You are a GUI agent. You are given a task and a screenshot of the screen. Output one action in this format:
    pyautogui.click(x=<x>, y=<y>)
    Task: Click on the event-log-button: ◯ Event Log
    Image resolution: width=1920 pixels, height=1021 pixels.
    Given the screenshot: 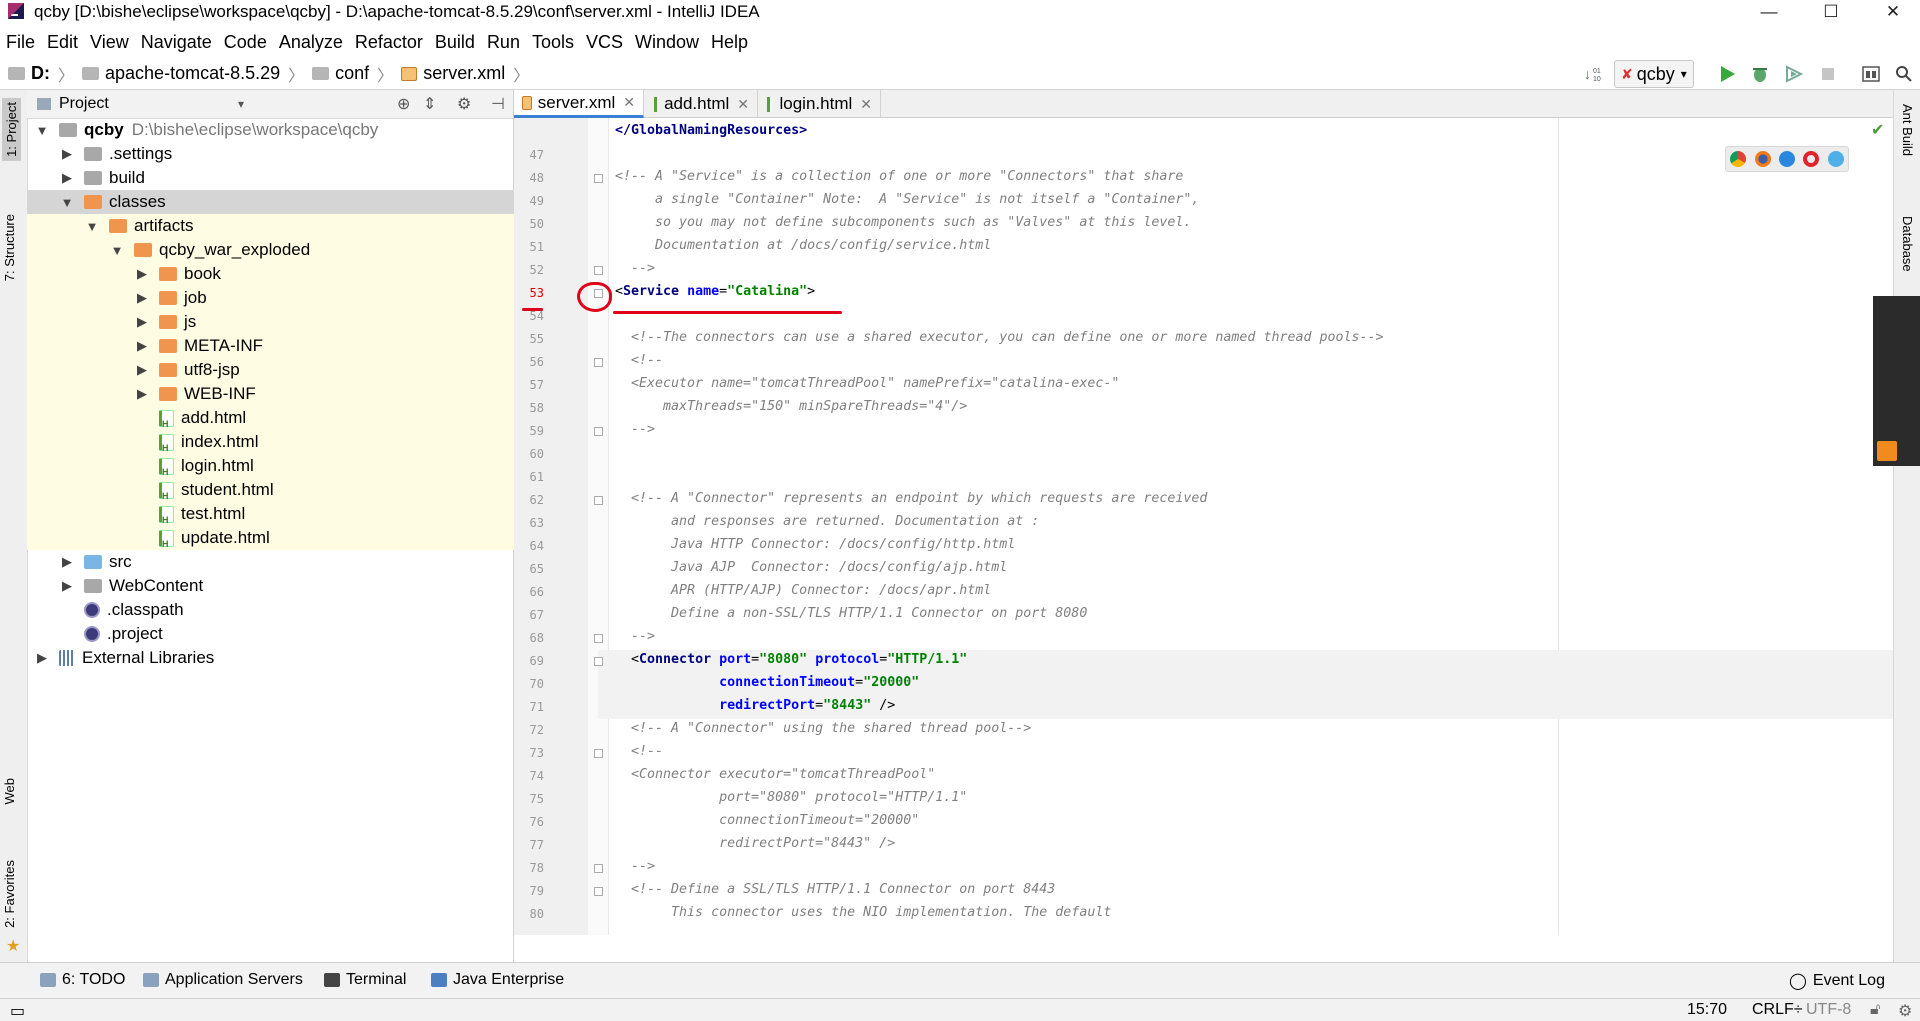 What is the action you would take?
    pyautogui.click(x=1837, y=981)
    